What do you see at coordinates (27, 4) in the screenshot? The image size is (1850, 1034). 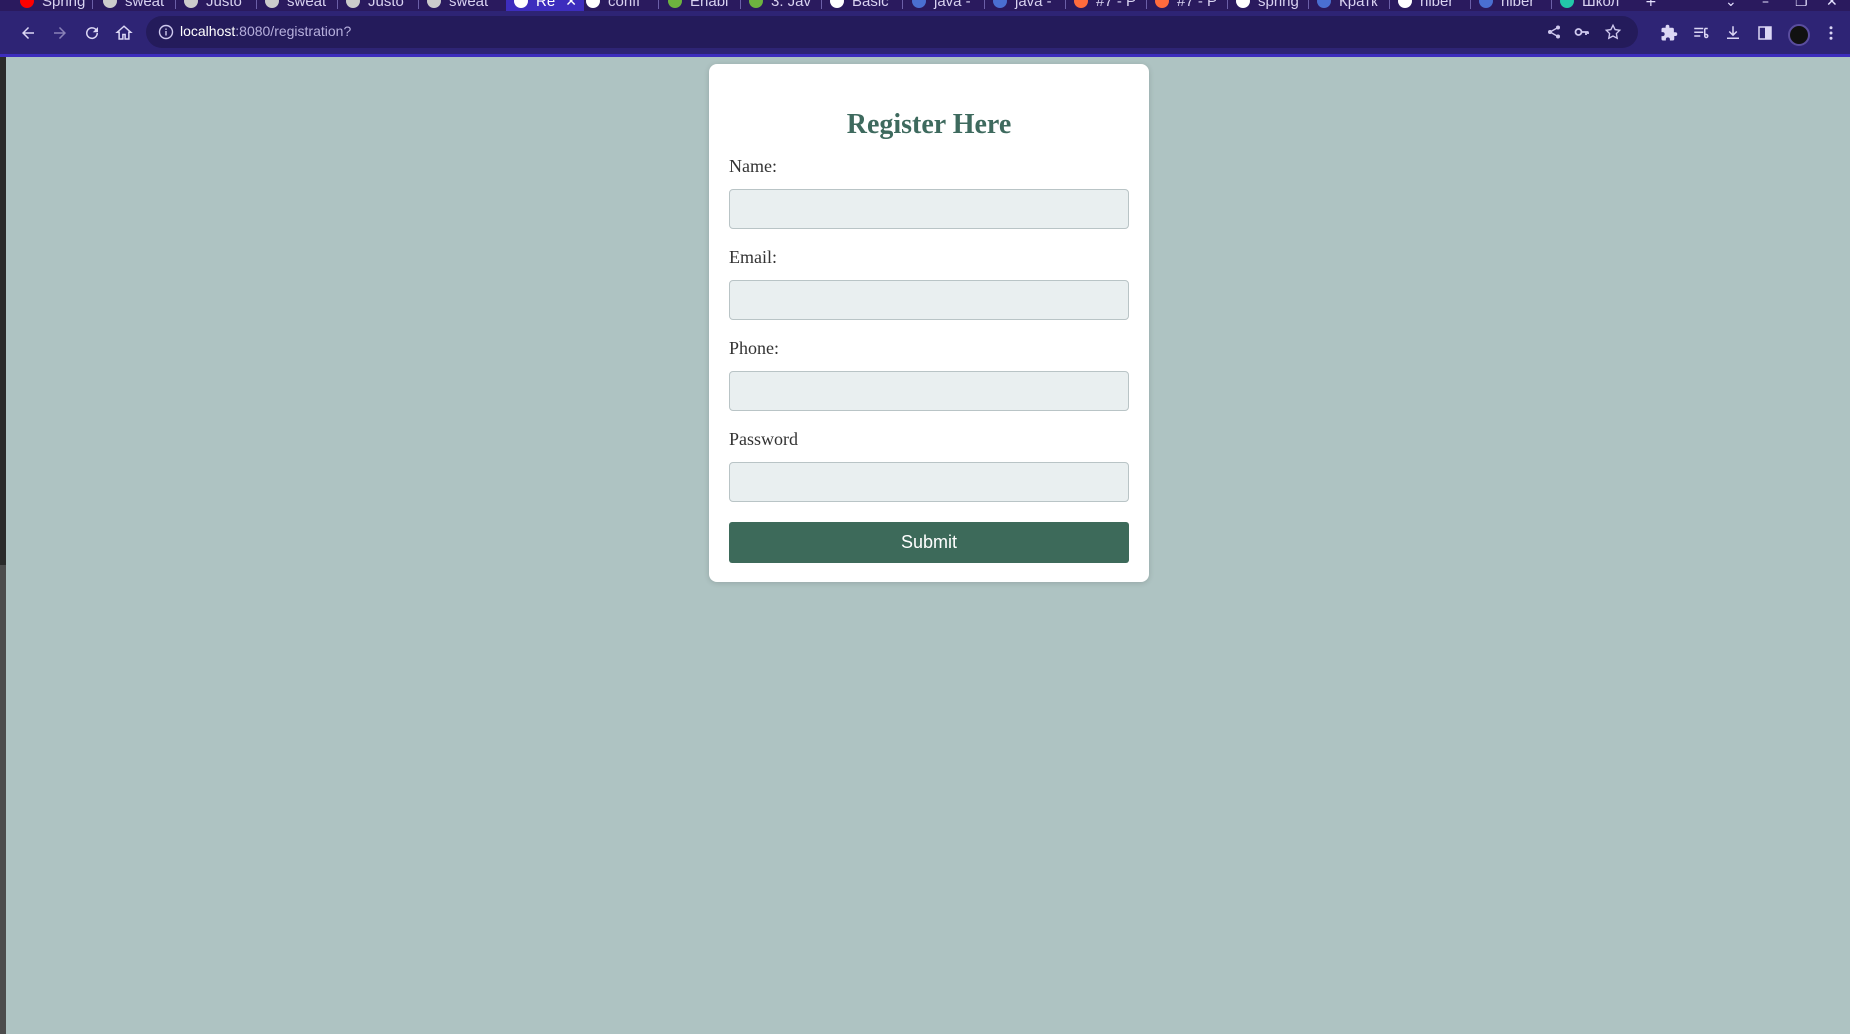 I see `youtube-icon` at bounding box center [27, 4].